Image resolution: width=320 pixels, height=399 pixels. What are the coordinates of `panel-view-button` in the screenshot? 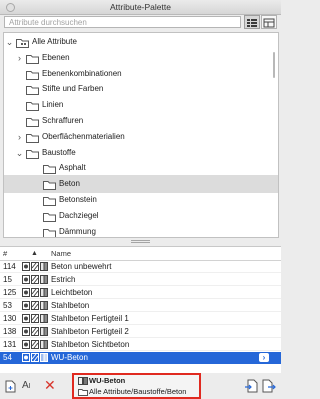 It's located at (269, 22).